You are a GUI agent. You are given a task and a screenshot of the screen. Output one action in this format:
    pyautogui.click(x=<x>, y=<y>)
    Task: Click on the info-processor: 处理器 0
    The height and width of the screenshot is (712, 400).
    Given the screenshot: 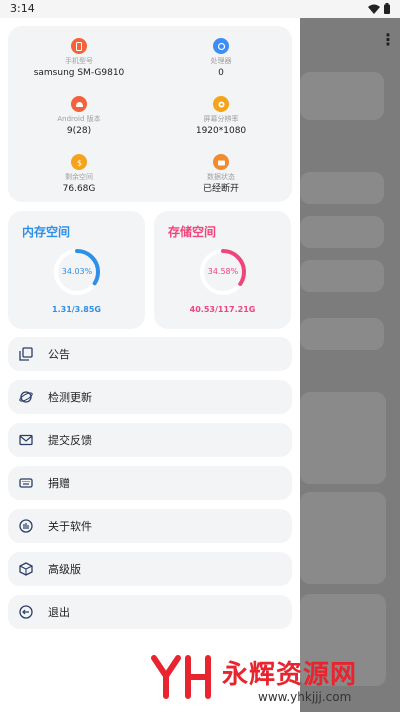 What is the action you would take?
    pyautogui.click(x=221, y=58)
    